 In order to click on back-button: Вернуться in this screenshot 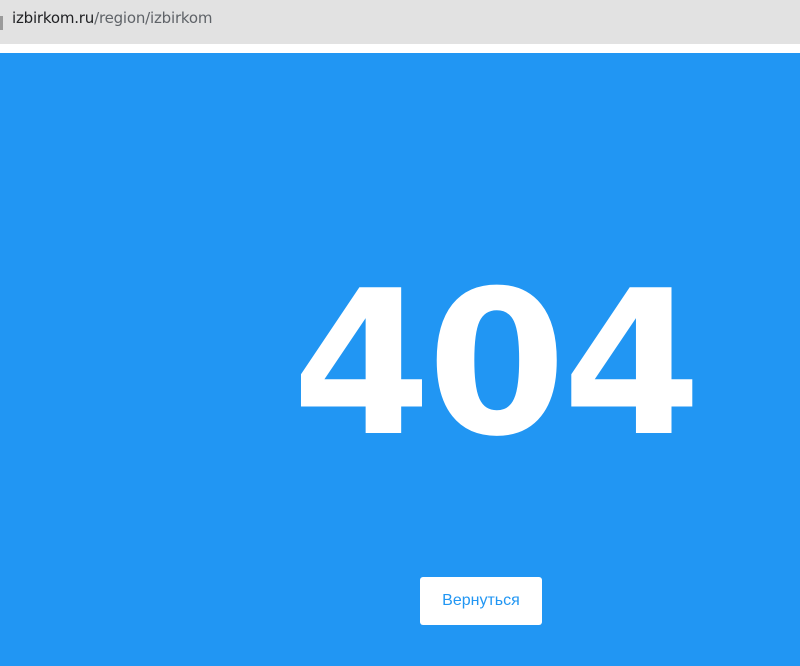, I will do `click(481, 601)`.